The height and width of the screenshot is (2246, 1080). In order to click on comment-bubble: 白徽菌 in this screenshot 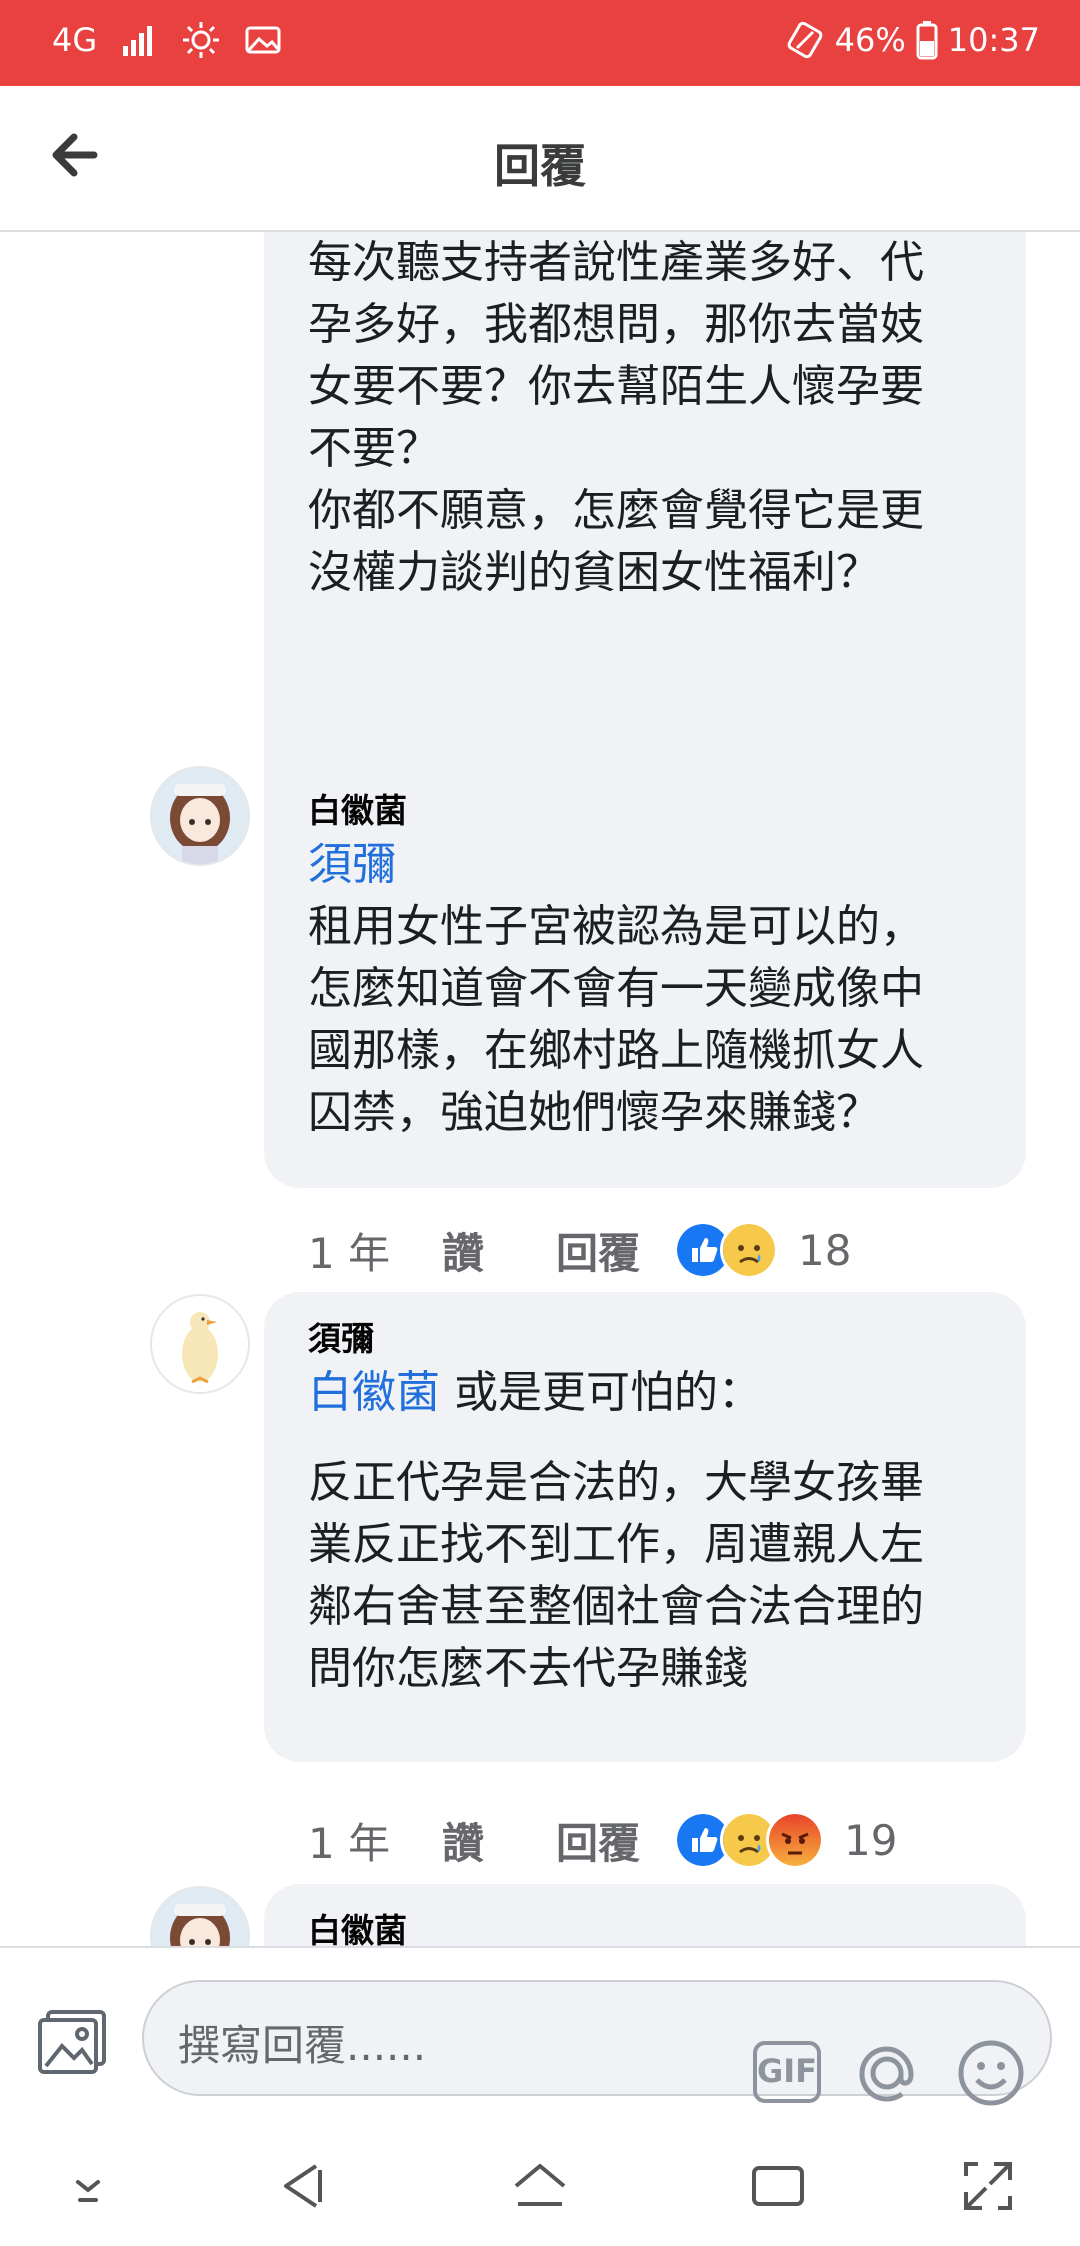, I will do `click(645, 1915)`.